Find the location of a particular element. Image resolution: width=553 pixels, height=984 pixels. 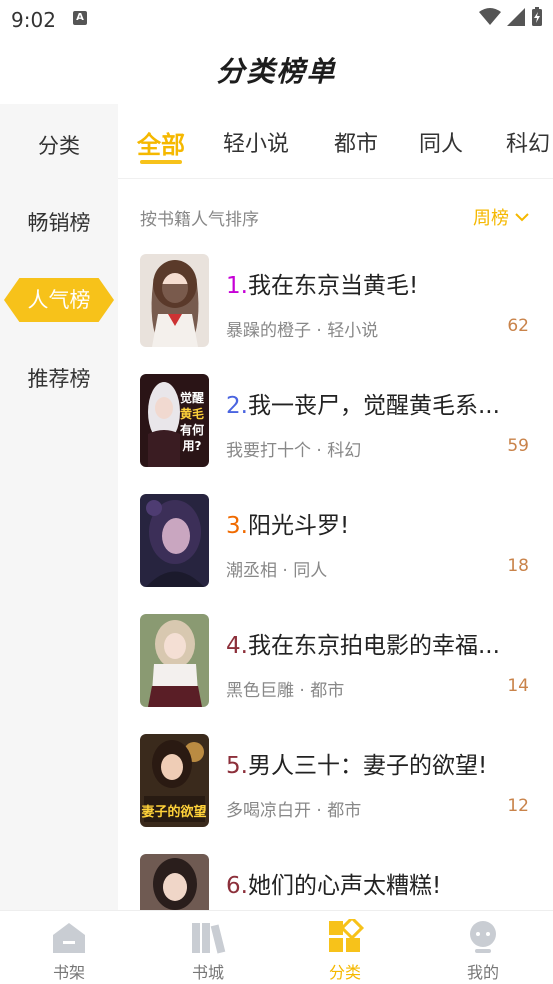

nav-label: 书架 is located at coordinates (68, 972).